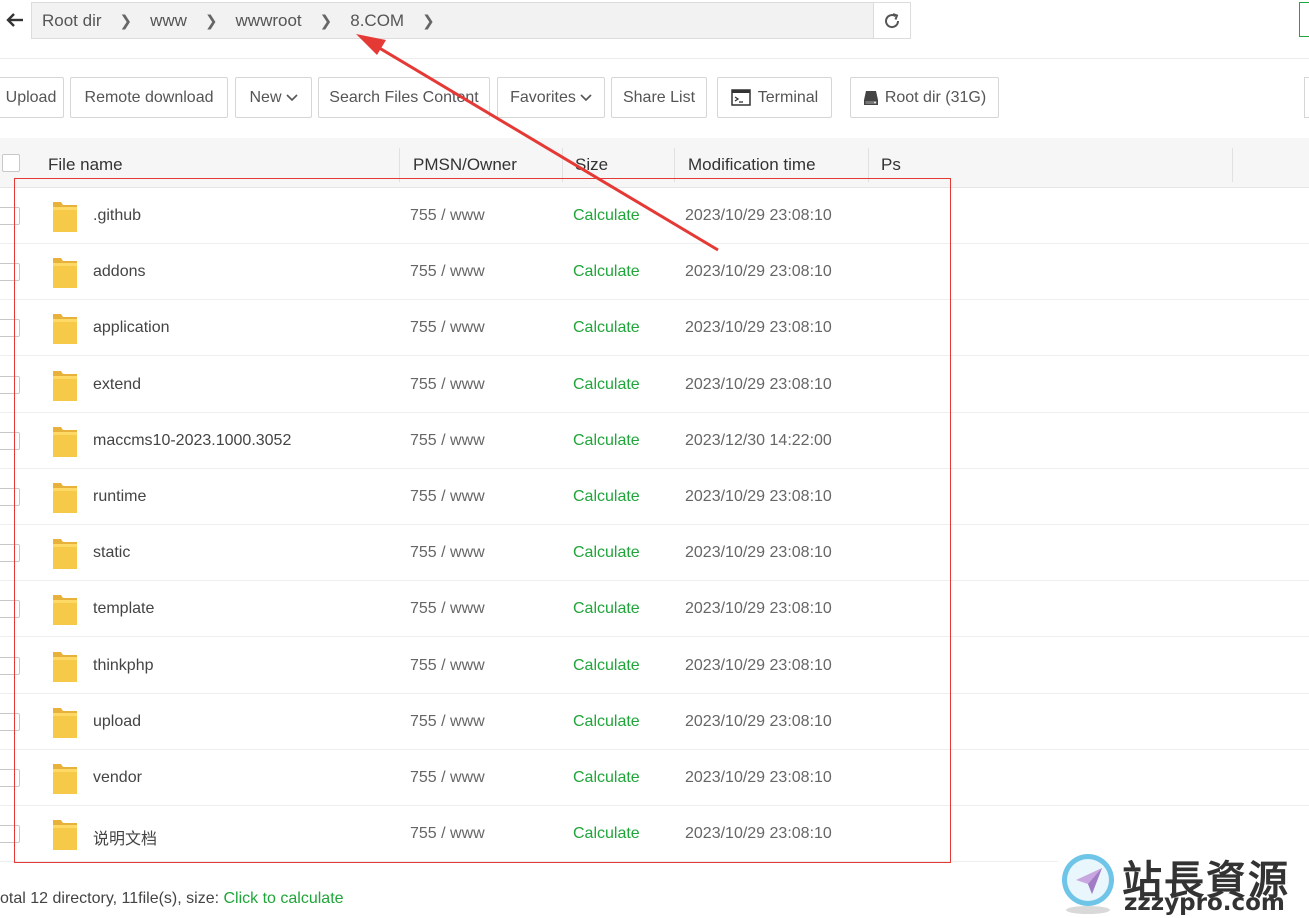  Describe the element at coordinates (291, 98) in the screenshot. I see `chevron-down-icon` at that location.